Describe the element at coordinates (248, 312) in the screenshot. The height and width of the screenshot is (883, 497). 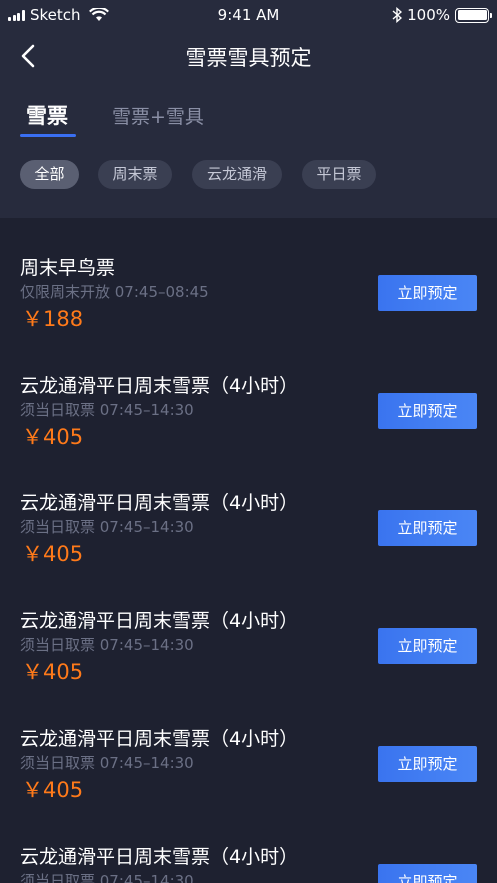
I see `list-item: 周末早鸟票 仅限周末开放 07:45–08:45 ￥188 立即预定` at that location.